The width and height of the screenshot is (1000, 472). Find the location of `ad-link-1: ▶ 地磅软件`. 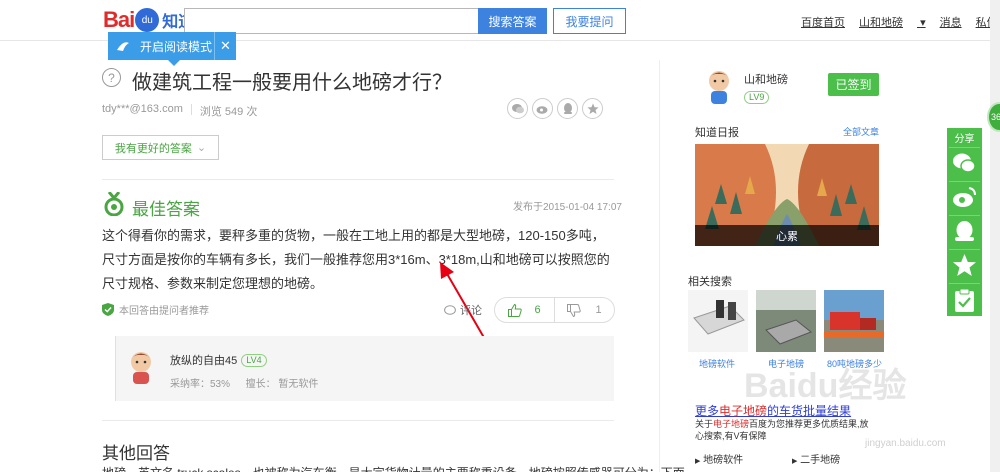

ad-link-1: ▶ 地磅软件 is located at coordinates (719, 458).